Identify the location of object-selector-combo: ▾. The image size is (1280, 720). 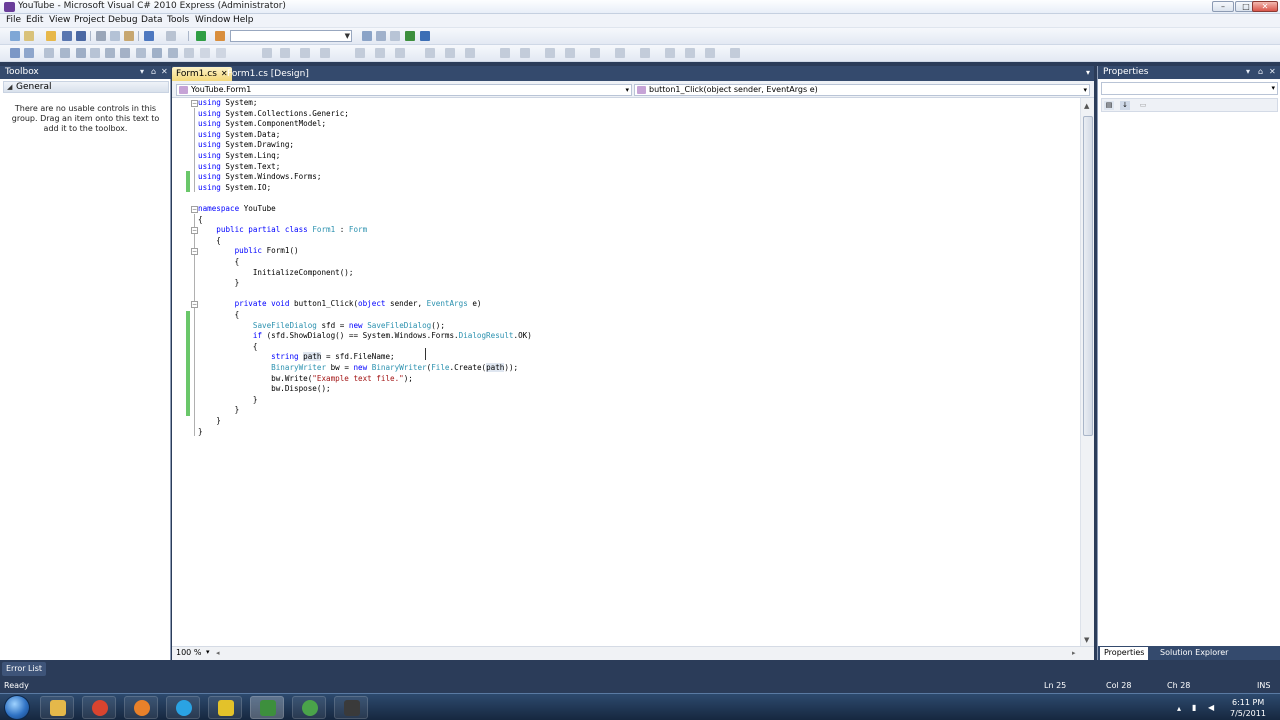
(1189, 88).